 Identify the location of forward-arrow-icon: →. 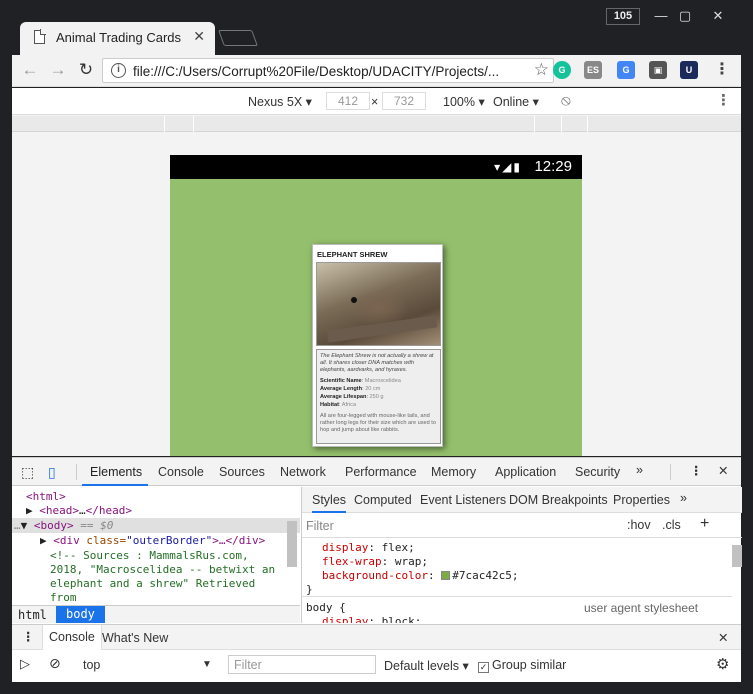
(58, 70).